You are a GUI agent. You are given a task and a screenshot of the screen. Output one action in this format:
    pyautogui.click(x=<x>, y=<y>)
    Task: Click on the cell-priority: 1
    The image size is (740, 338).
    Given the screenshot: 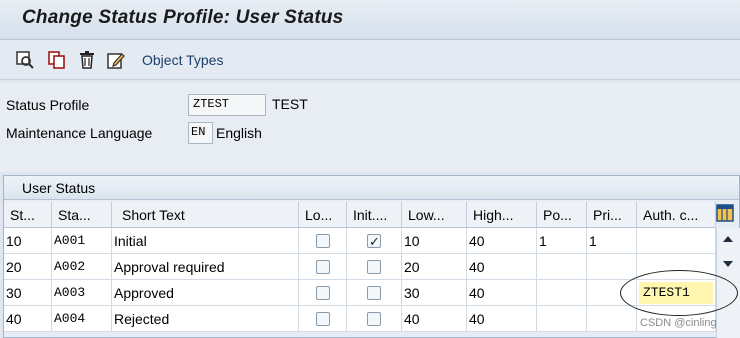 What is the action you would take?
    pyautogui.click(x=612, y=241)
    